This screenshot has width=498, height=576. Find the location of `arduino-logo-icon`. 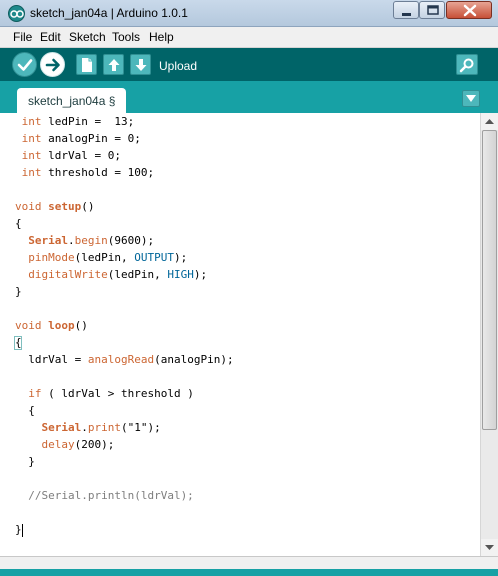

arduino-logo-icon is located at coordinates (16, 13).